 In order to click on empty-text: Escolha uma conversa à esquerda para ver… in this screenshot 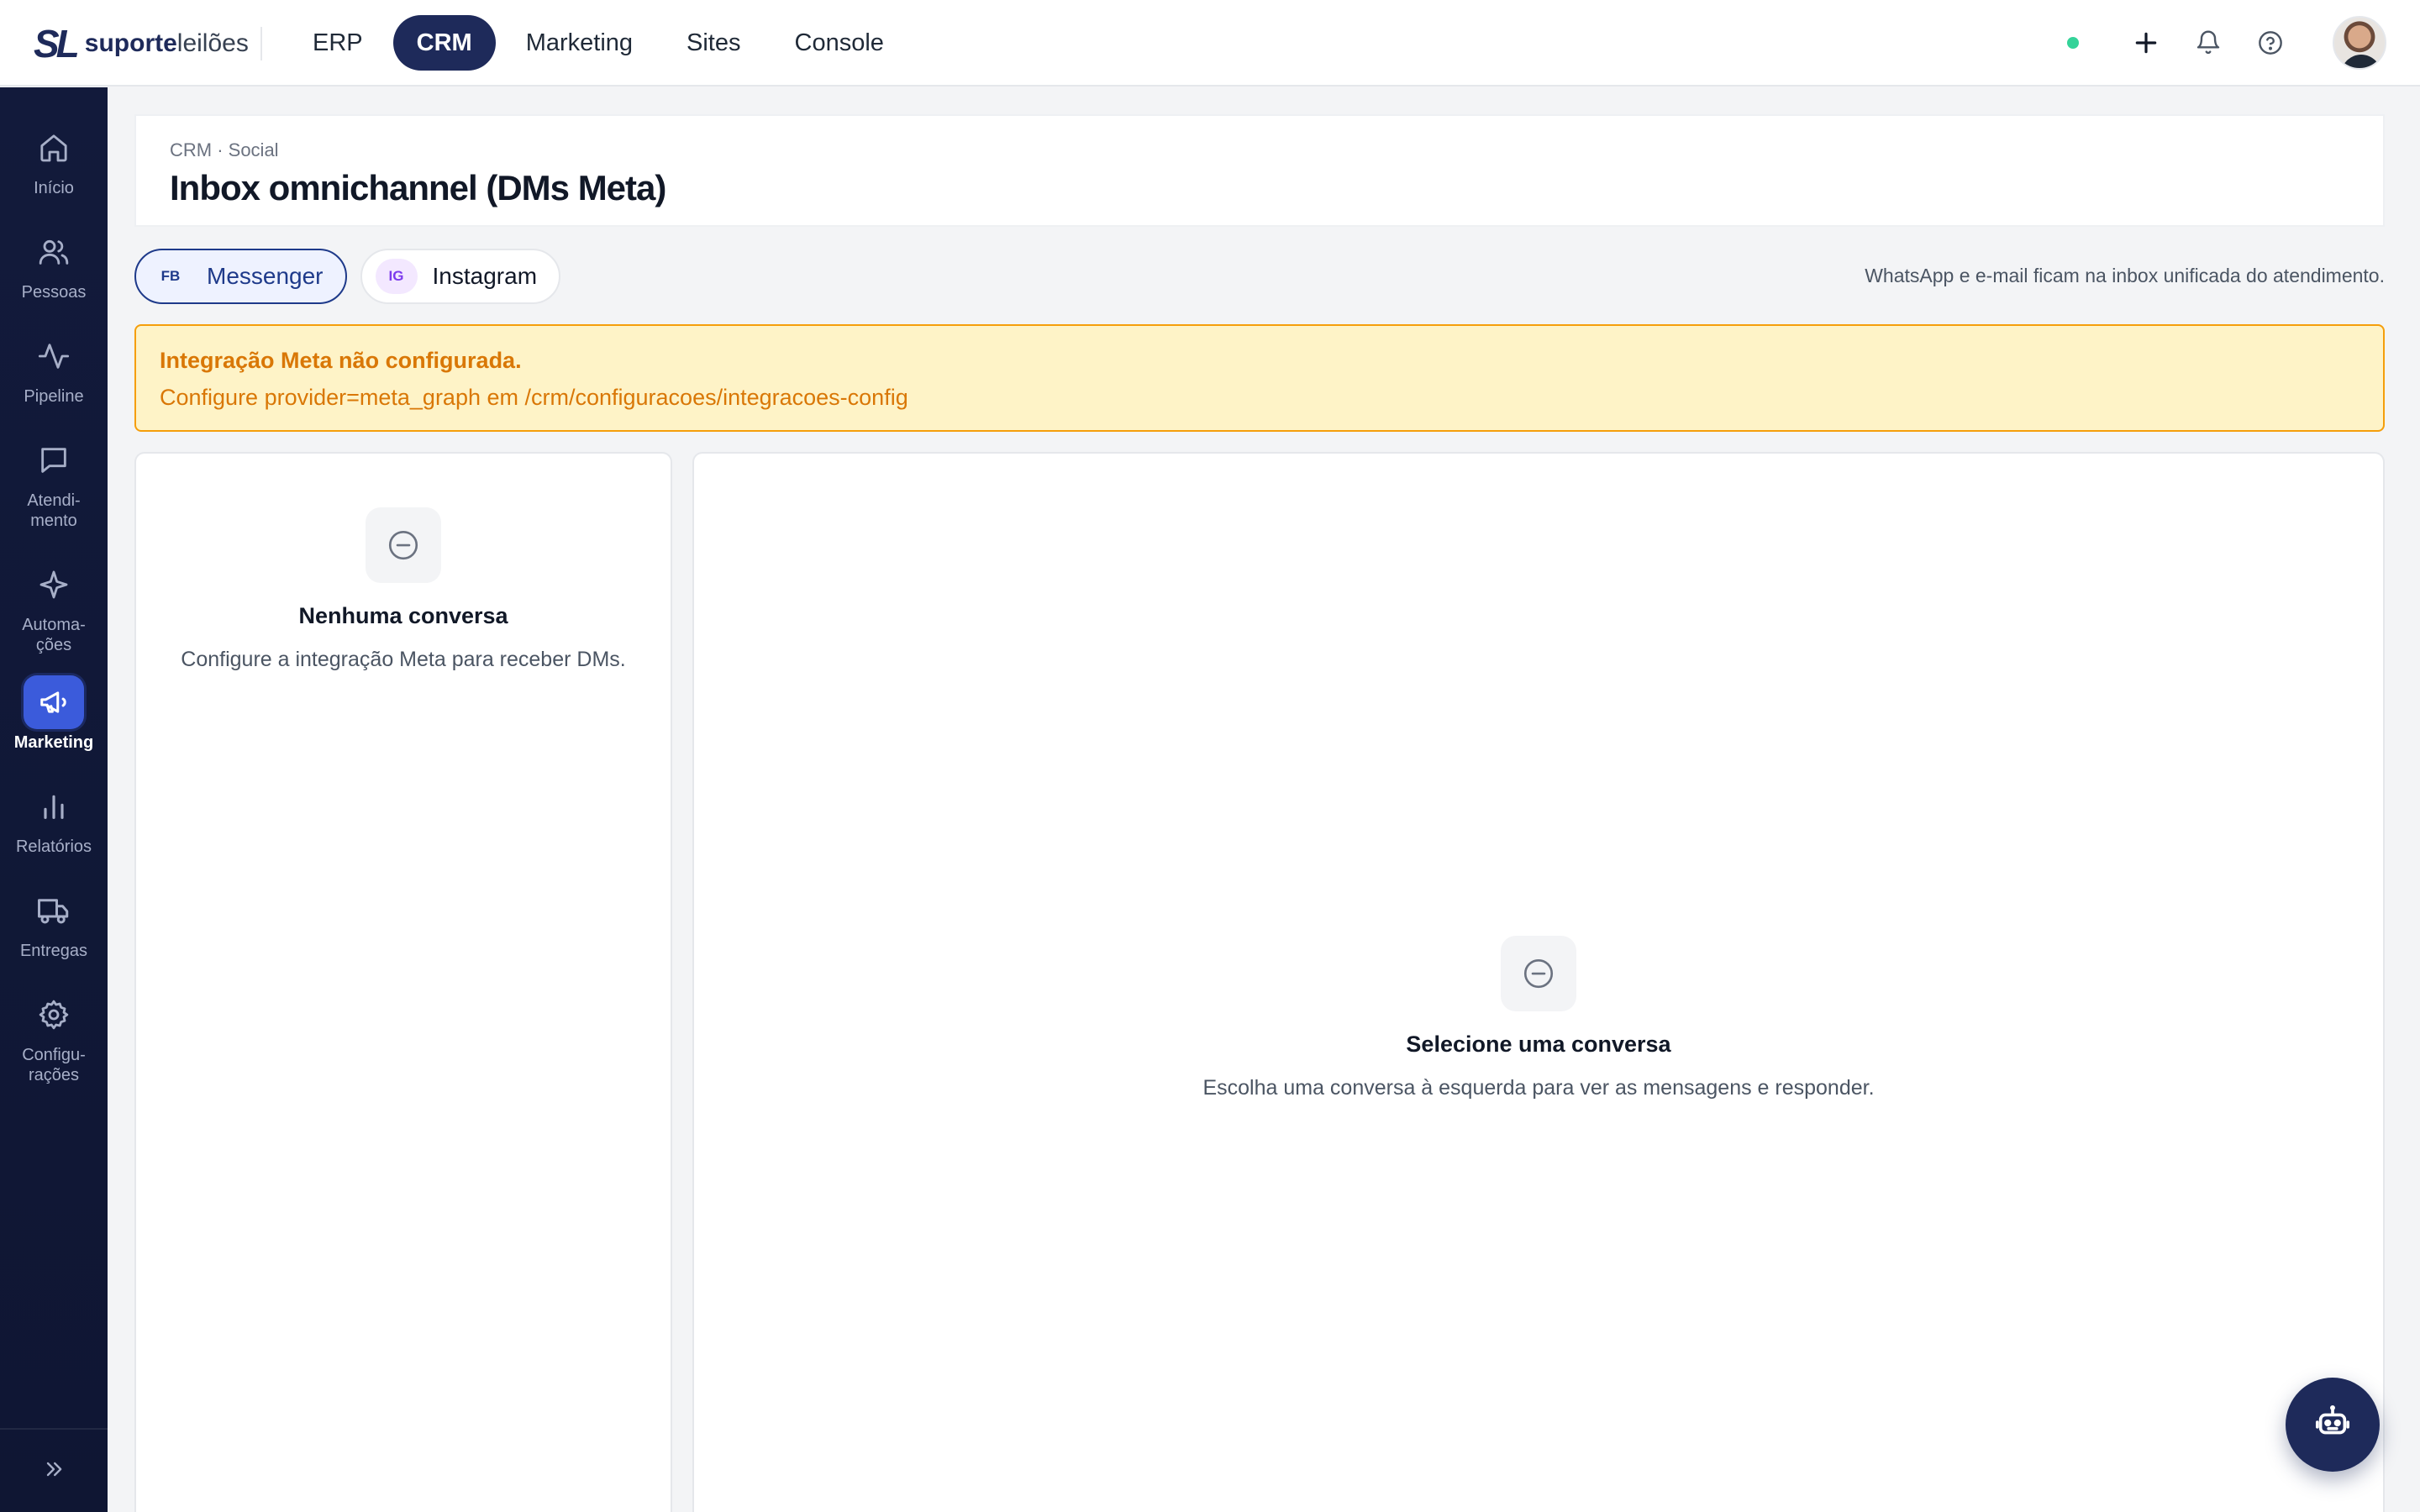, I will do `click(1538, 1088)`.